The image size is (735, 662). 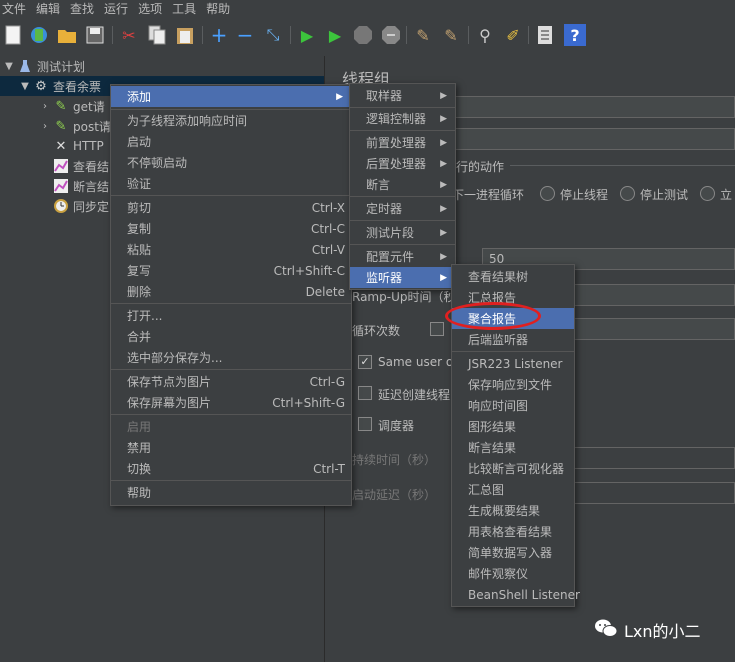 What do you see at coordinates (153, 8) in the screenshot?
I see `menu-options: 选项` at bounding box center [153, 8].